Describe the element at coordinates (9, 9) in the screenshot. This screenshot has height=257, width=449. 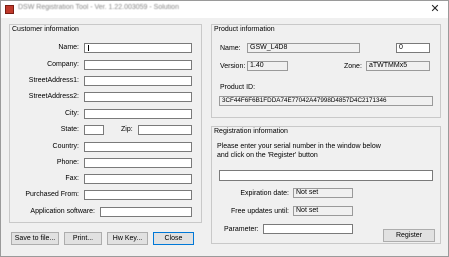
I see `app-icon` at that location.